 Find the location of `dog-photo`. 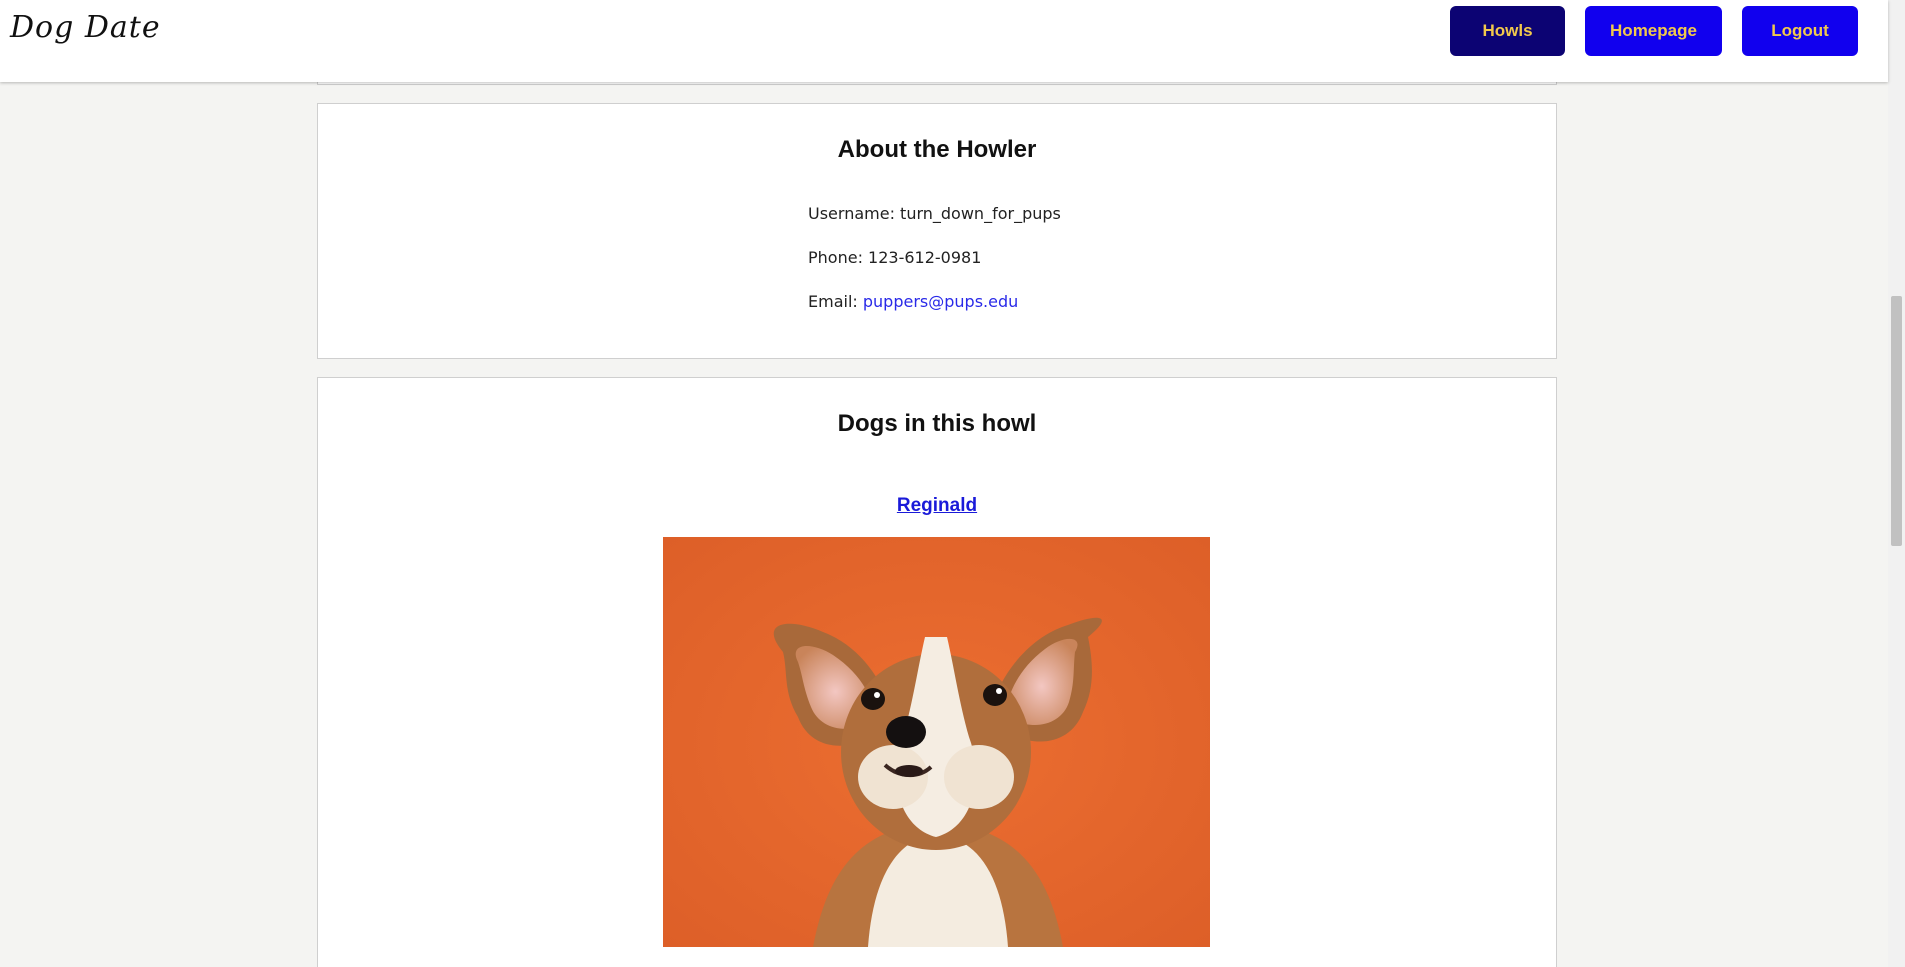

dog-photo is located at coordinates (936, 742).